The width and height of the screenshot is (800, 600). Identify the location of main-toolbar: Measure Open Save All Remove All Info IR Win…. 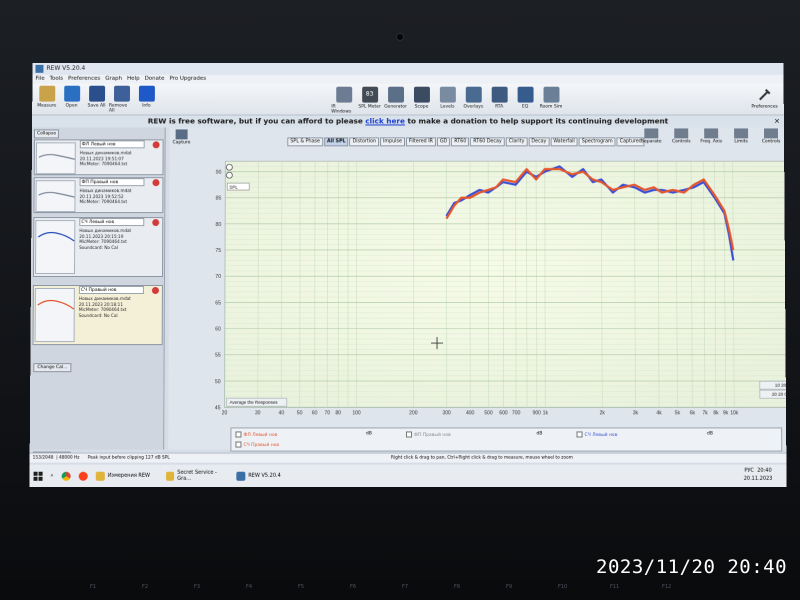
(408, 100).